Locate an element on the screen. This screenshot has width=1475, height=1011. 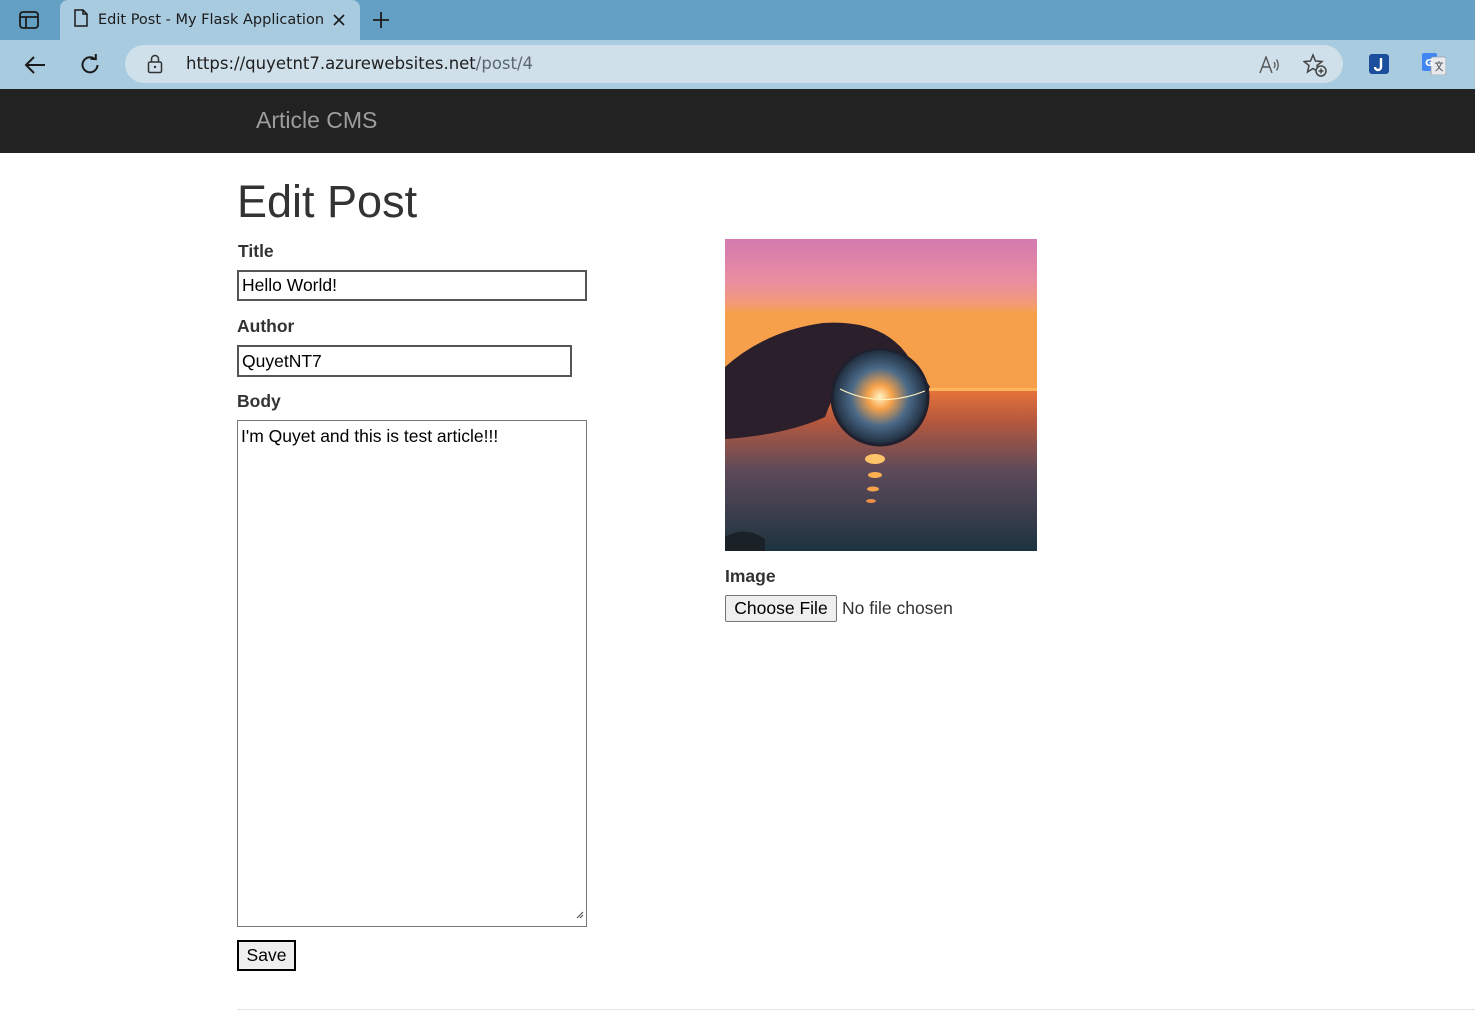
post-image is located at coordinates (881, 395).